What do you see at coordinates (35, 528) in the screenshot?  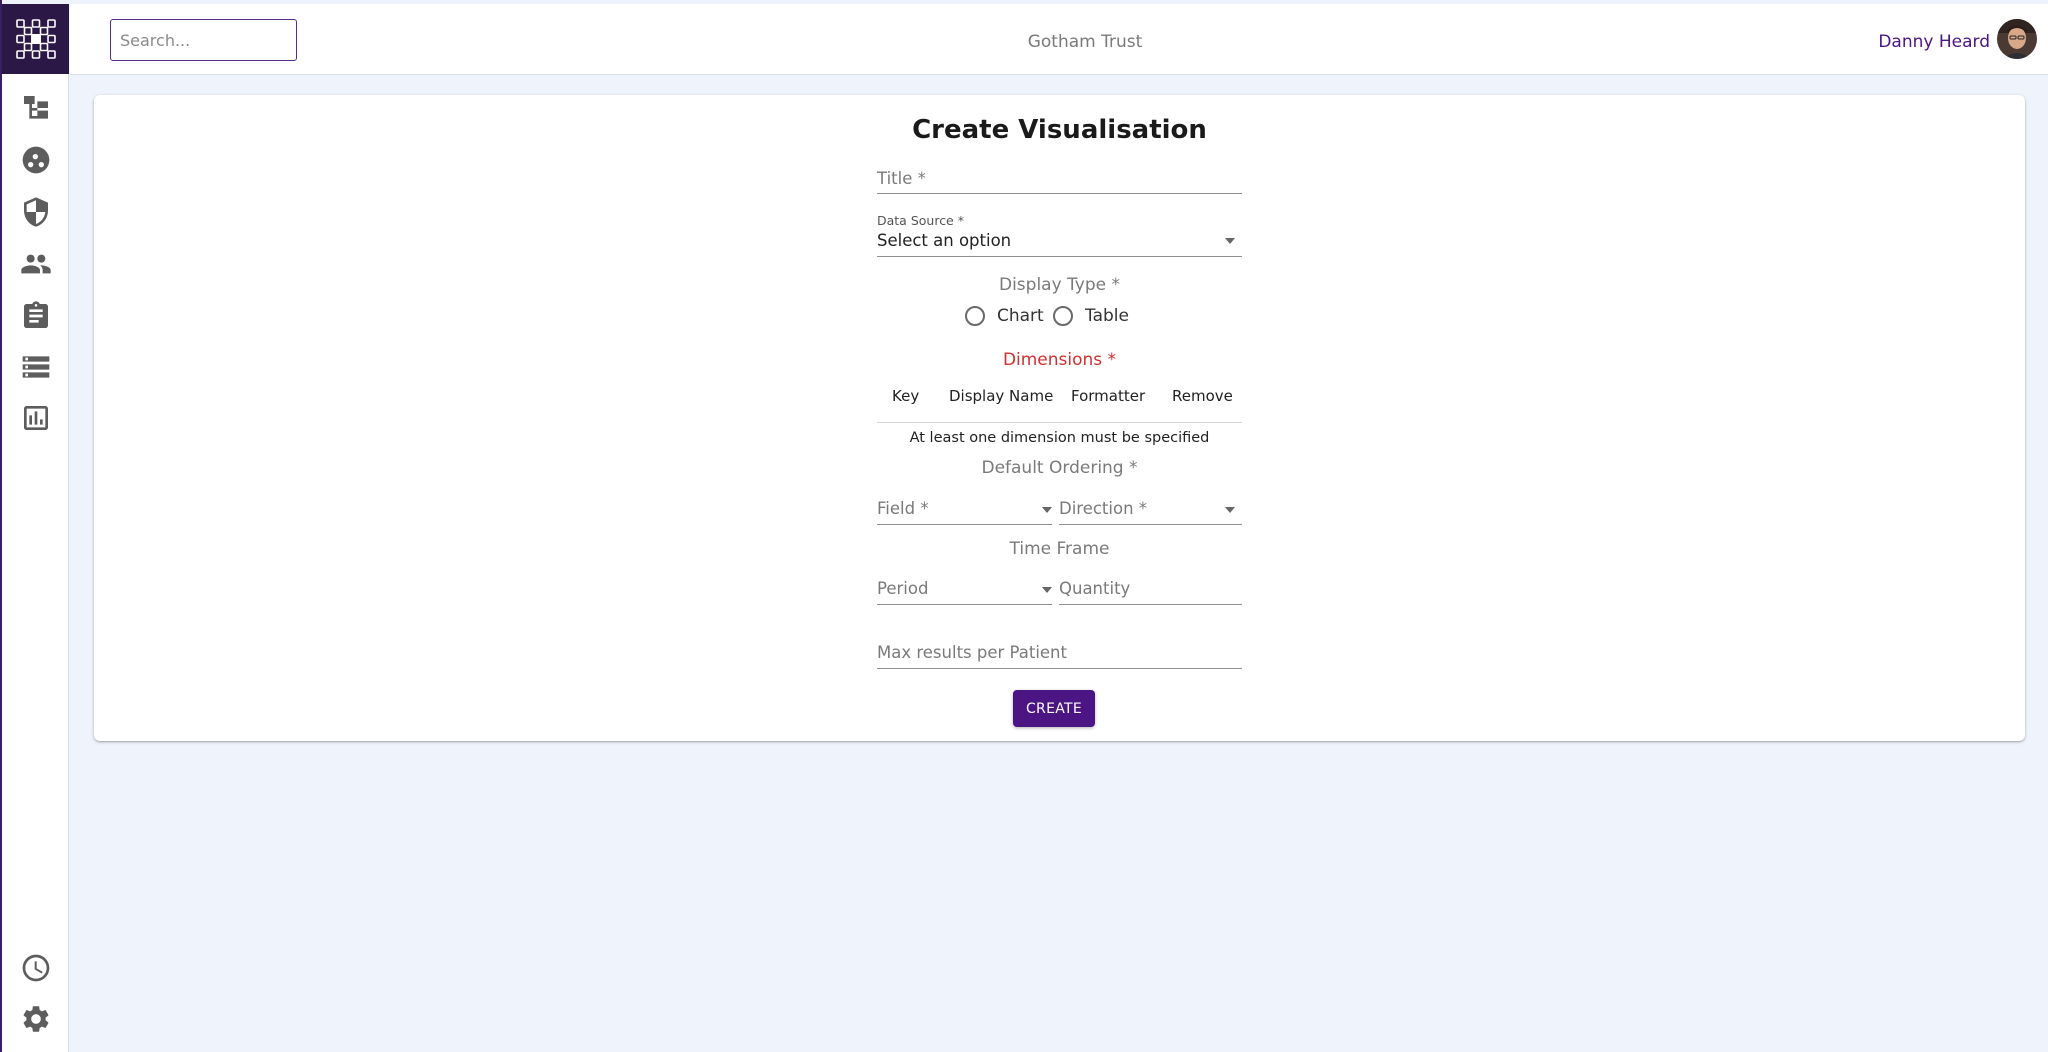 I see `sidebar` at bounding box center [35, 528].